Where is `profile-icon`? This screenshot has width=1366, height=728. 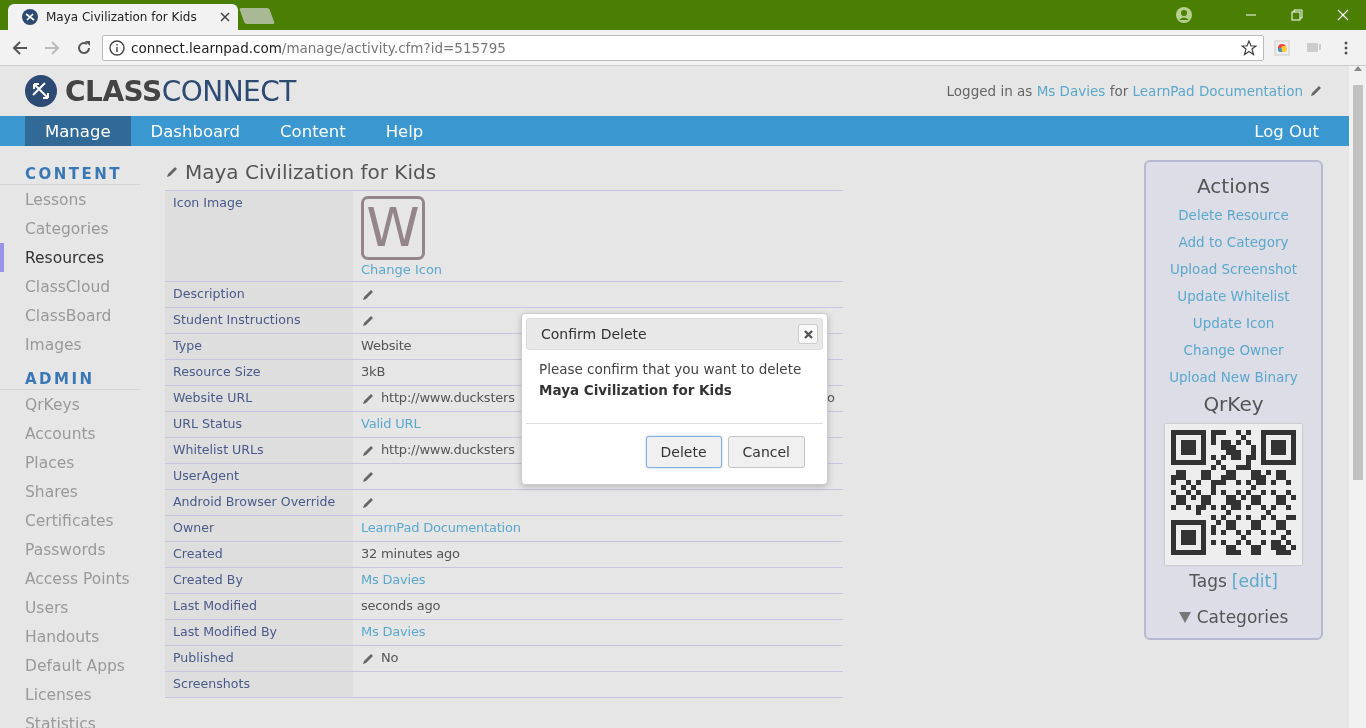
profile-icon is located at coordinates (1184, 15).